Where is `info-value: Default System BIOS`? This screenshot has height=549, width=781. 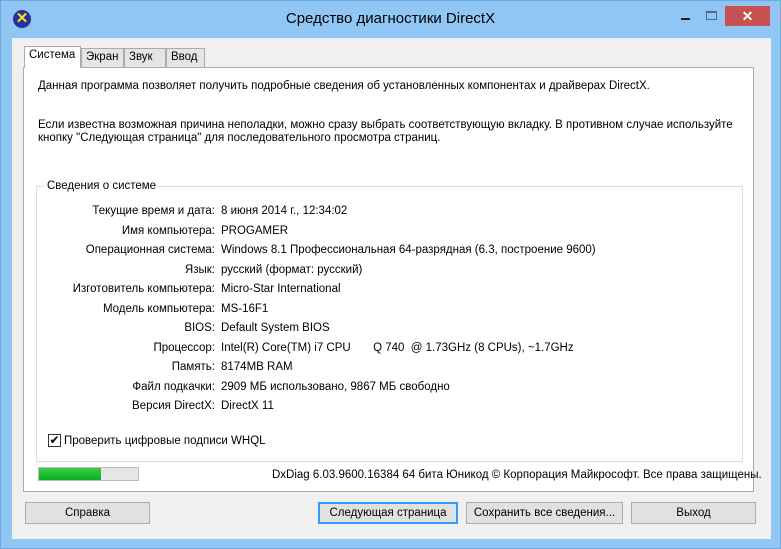
info-value: Default System BIOS is located at coordinates (275, 328).